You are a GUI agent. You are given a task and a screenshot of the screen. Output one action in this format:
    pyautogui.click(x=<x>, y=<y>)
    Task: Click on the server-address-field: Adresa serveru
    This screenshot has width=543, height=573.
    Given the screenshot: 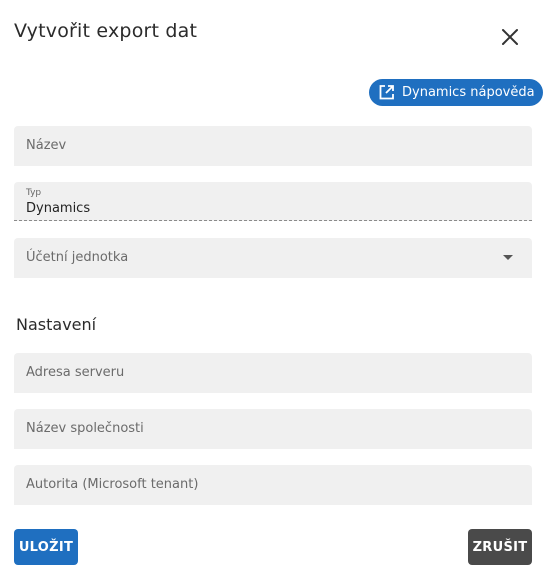 What is the action you would take?
    pyautogui.click(x=273, y=373)
    